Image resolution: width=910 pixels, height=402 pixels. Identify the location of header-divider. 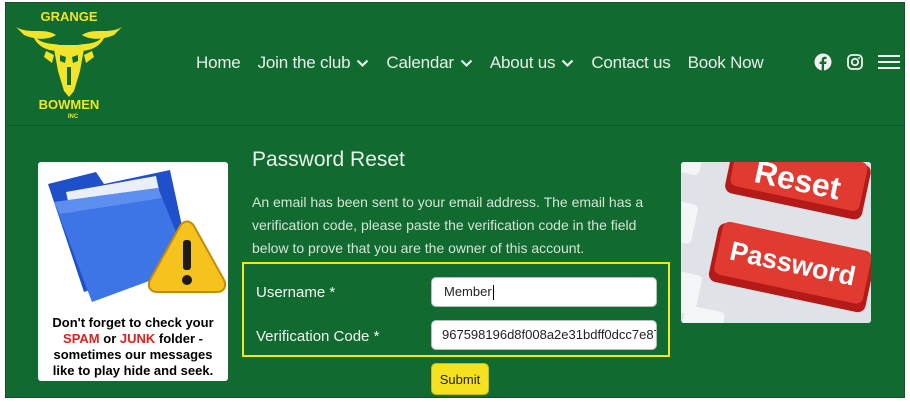
(455, 125).